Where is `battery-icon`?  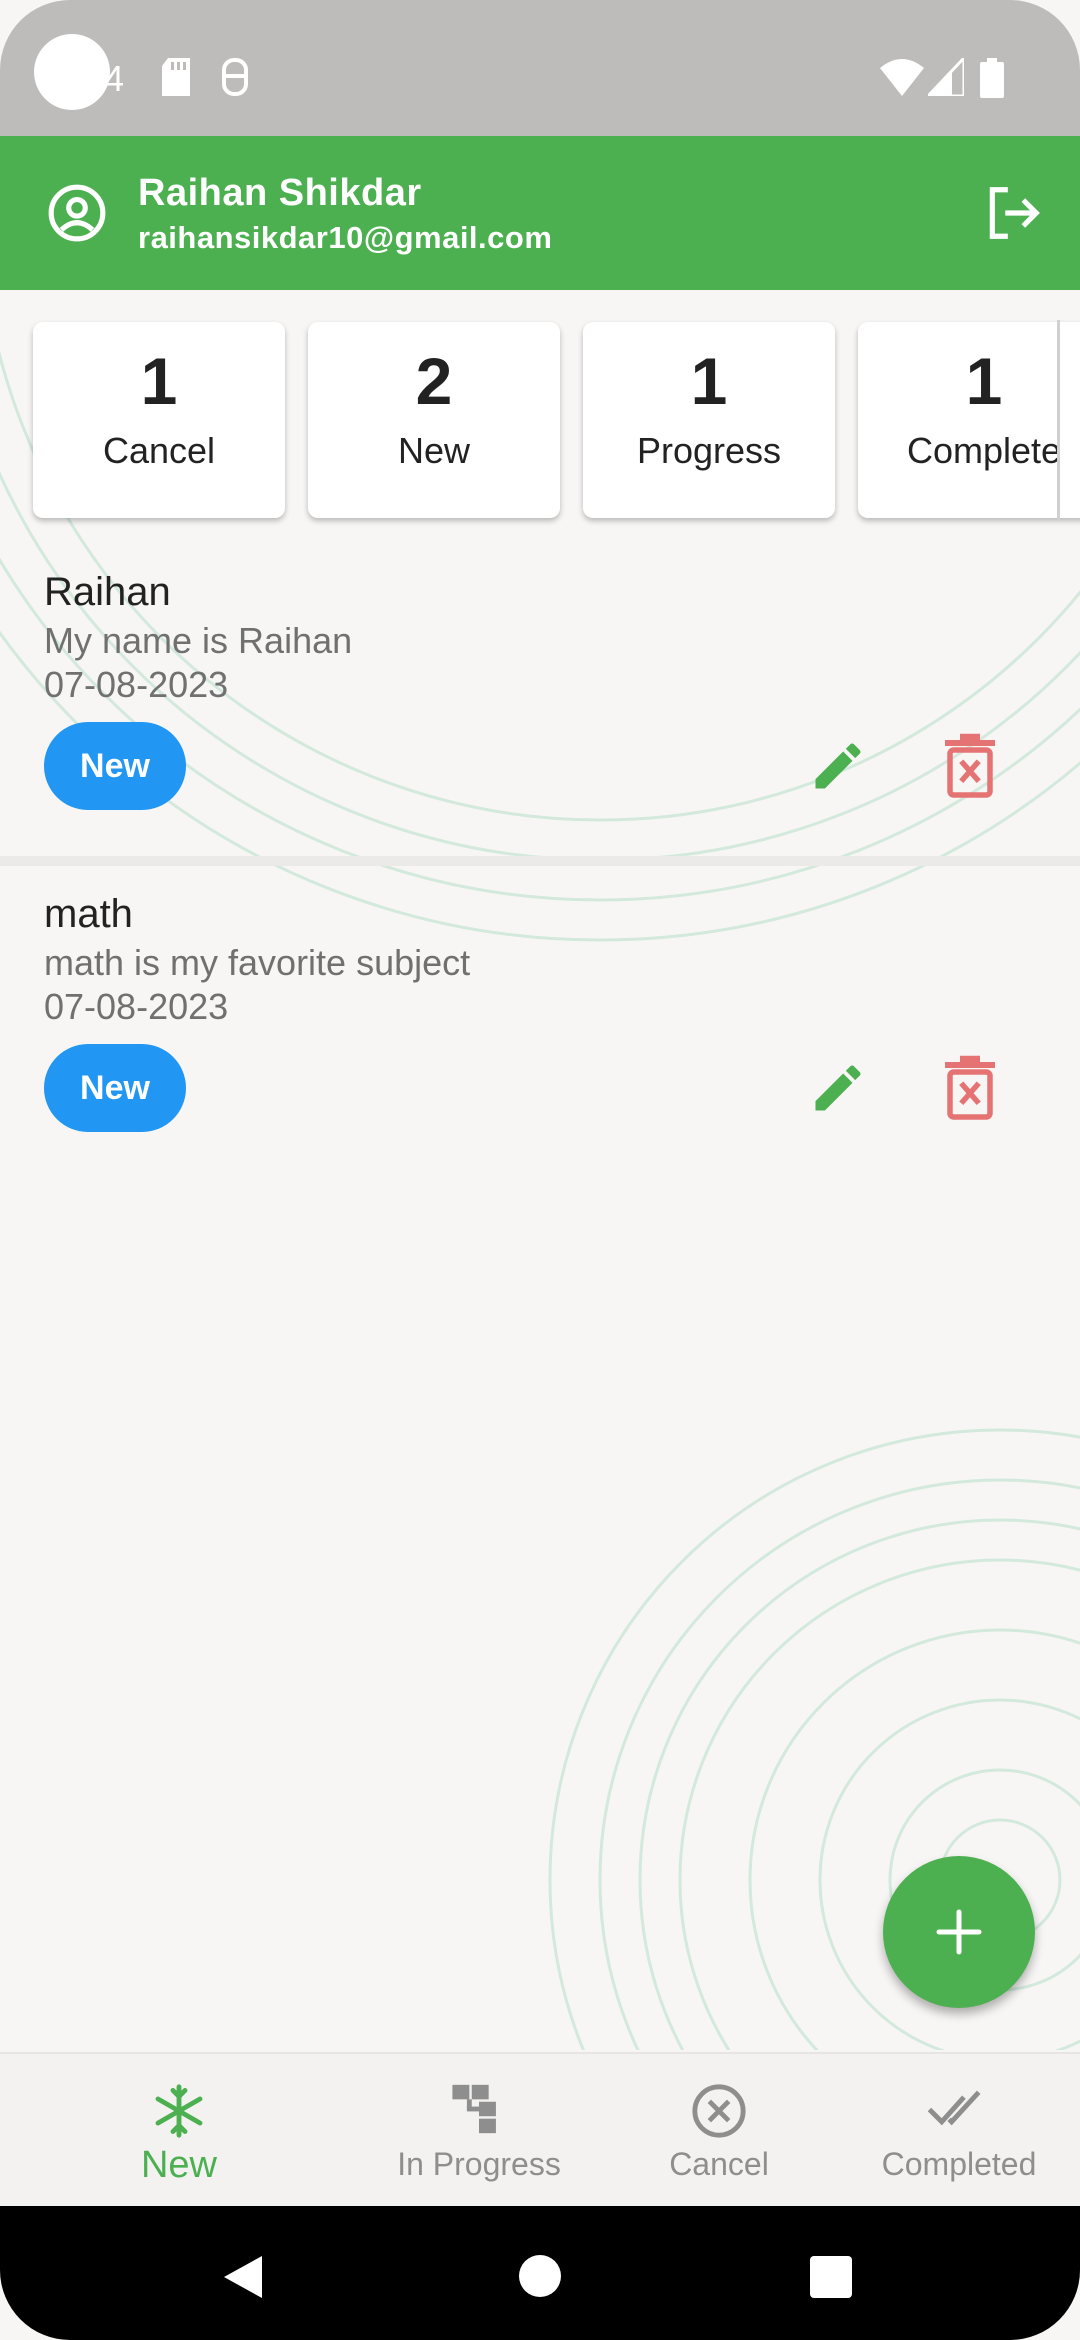
battery-icon is located at coordinates (992, 78).